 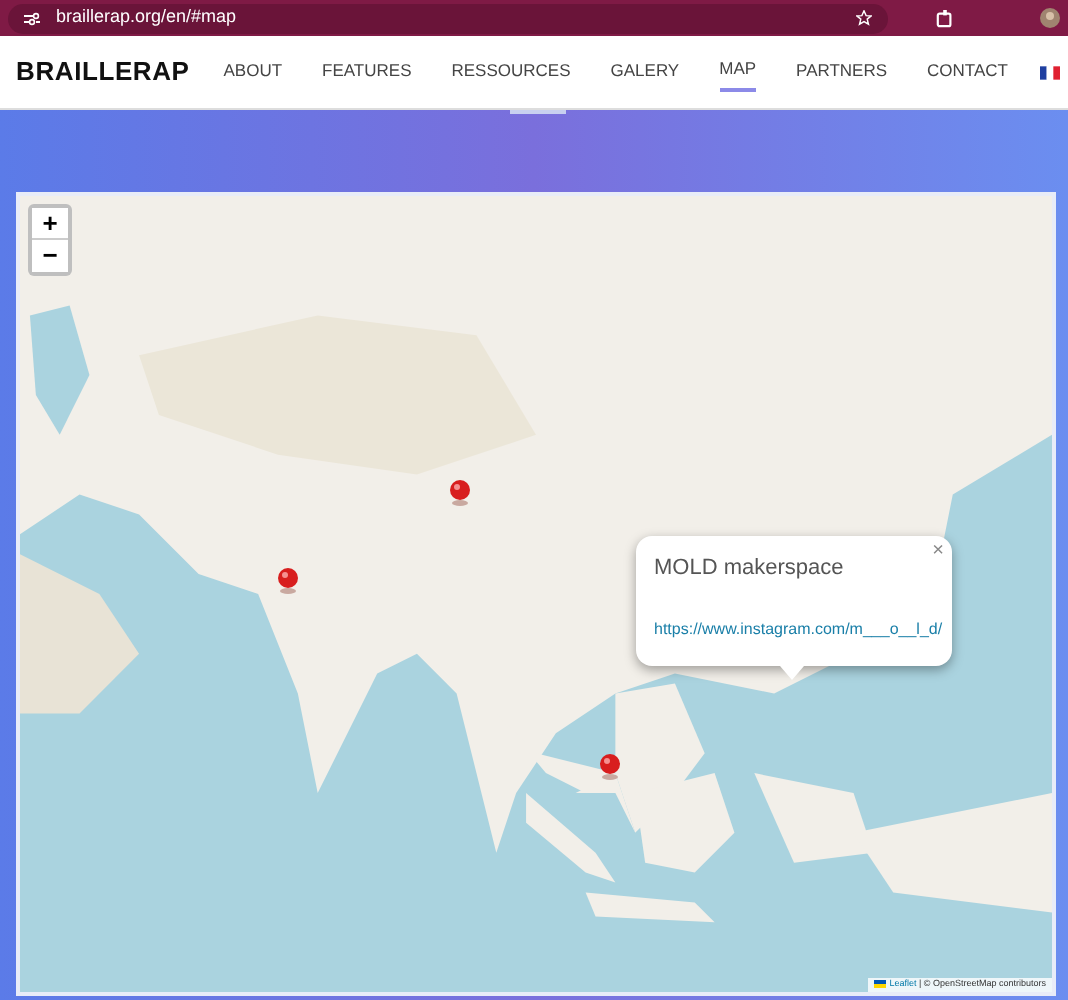 What do you see at coordinates (146, 17) in the screenshot?
I see `url-text: braillerap.org/en/#map` at bounding box center [146, 17].